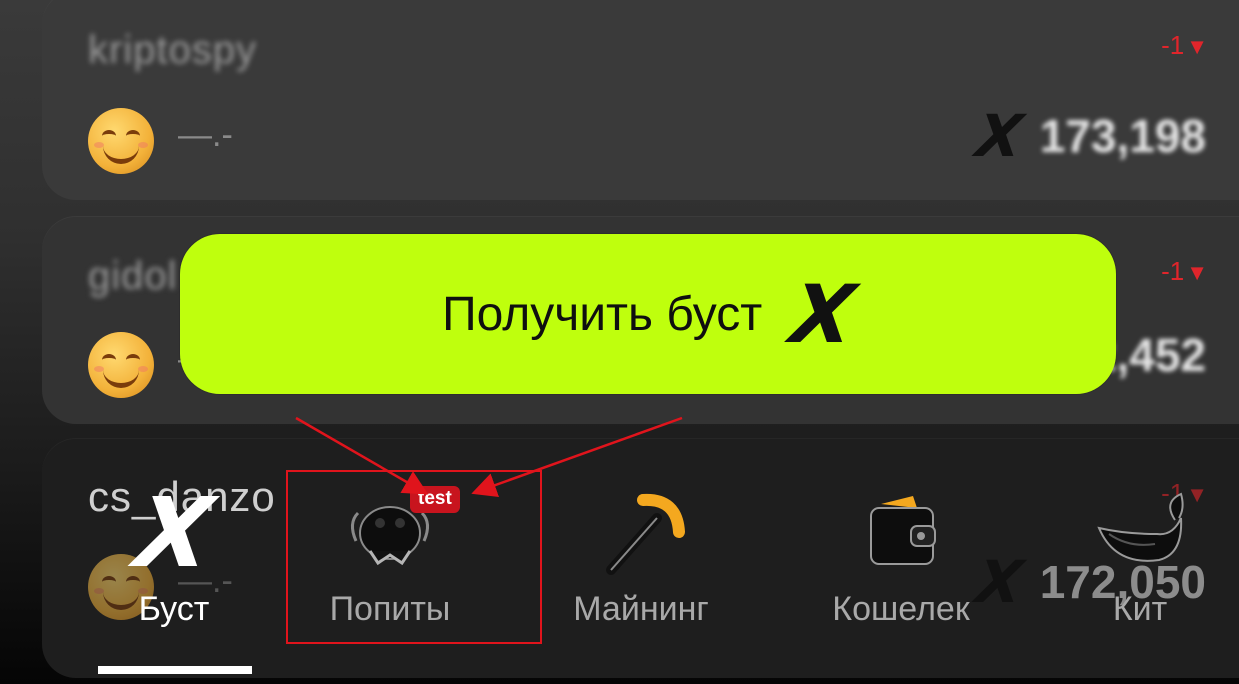 This screenshot has width=1239, height=684. Describe the element at coordinates (414, 557) in the screenshot. I see `annotation-highlight-box` at that location.